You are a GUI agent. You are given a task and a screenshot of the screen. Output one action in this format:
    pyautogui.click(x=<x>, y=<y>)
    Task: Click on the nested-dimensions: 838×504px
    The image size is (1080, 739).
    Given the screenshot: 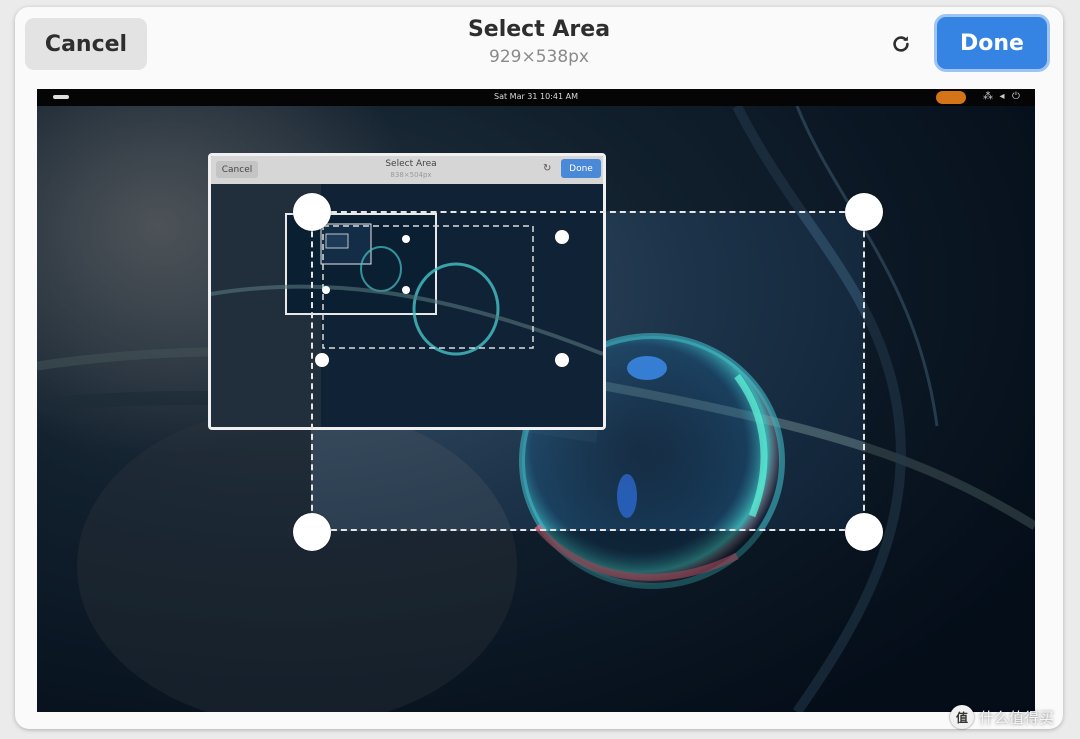 What is the action you would take?
    pyautogui.click(x=411, y=175)
    